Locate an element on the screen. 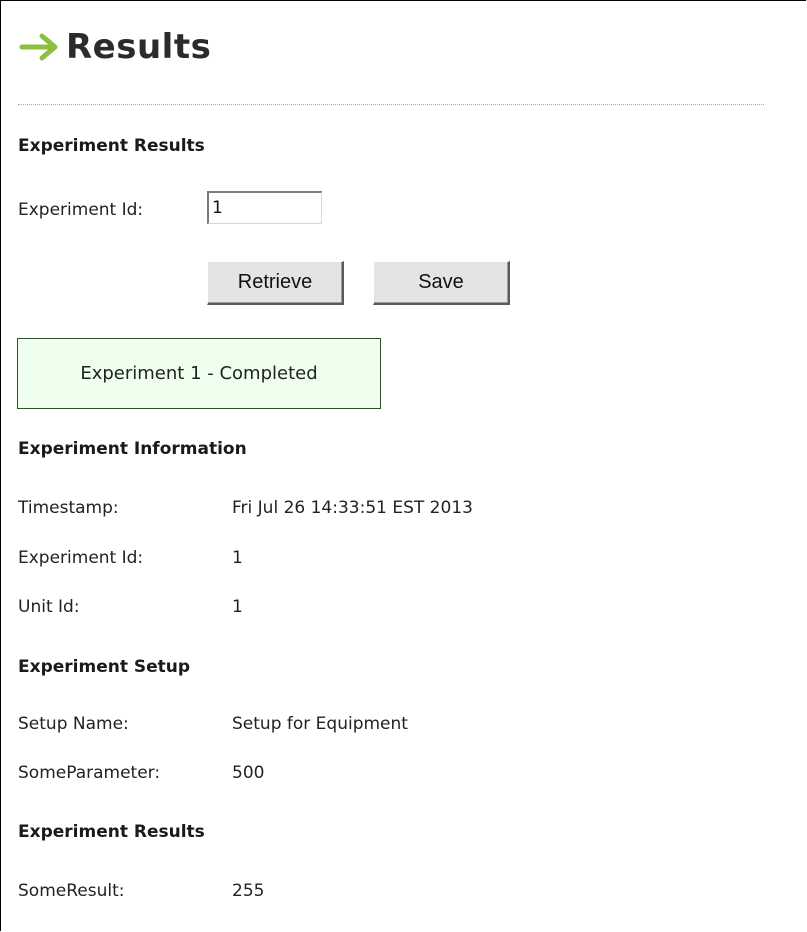 The height and width of the screenshot is (932, 807). experiment-id-input is located at coordinates (264, 207).